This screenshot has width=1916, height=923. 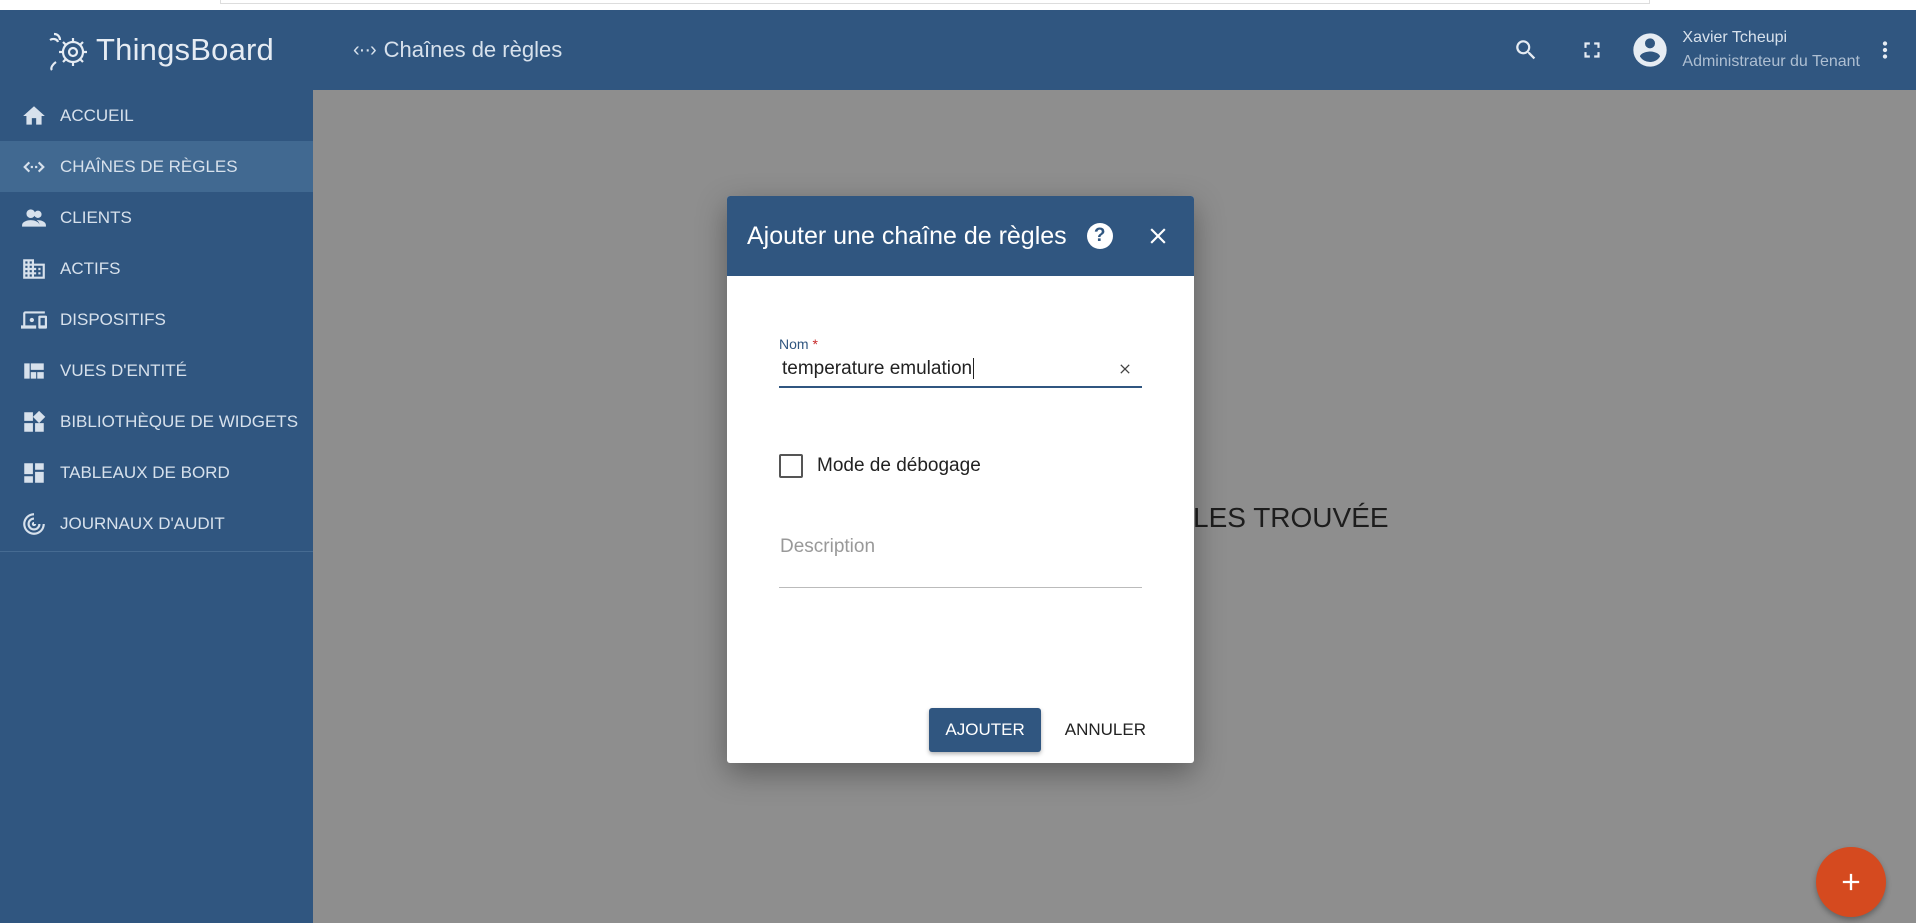 I want to click on close-icon, so click(x=1158, y=236).